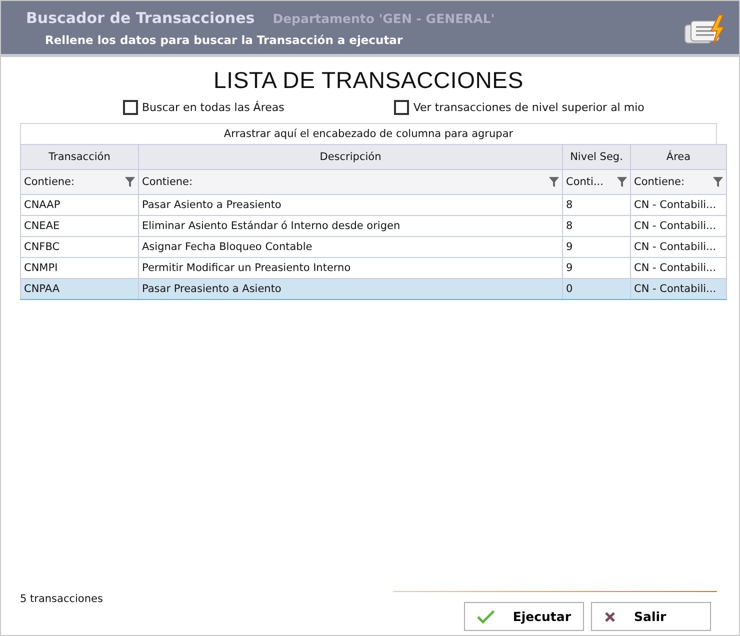 The width and height of the screenshot is (740, 636). What do you see at coordinates (350, 247) in the screenshot?
I see `table-cell: Asignar Fecha Bloqueo Contable` at bounding box center [350, 247].